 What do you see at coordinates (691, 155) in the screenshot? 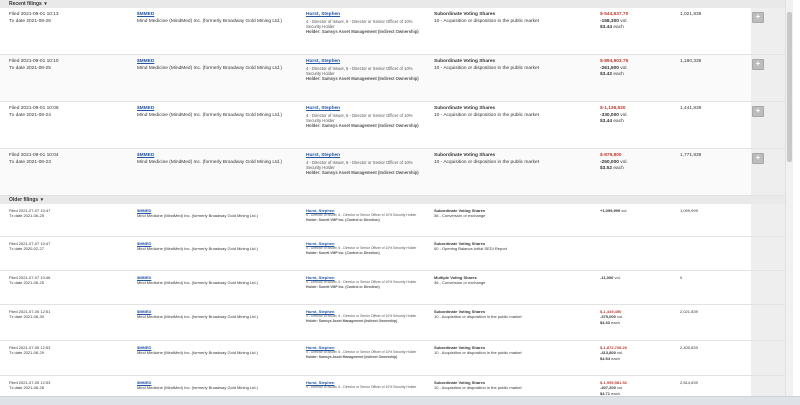
I see `holding-balance: 1,771,839` at bounding box center [691, 155].